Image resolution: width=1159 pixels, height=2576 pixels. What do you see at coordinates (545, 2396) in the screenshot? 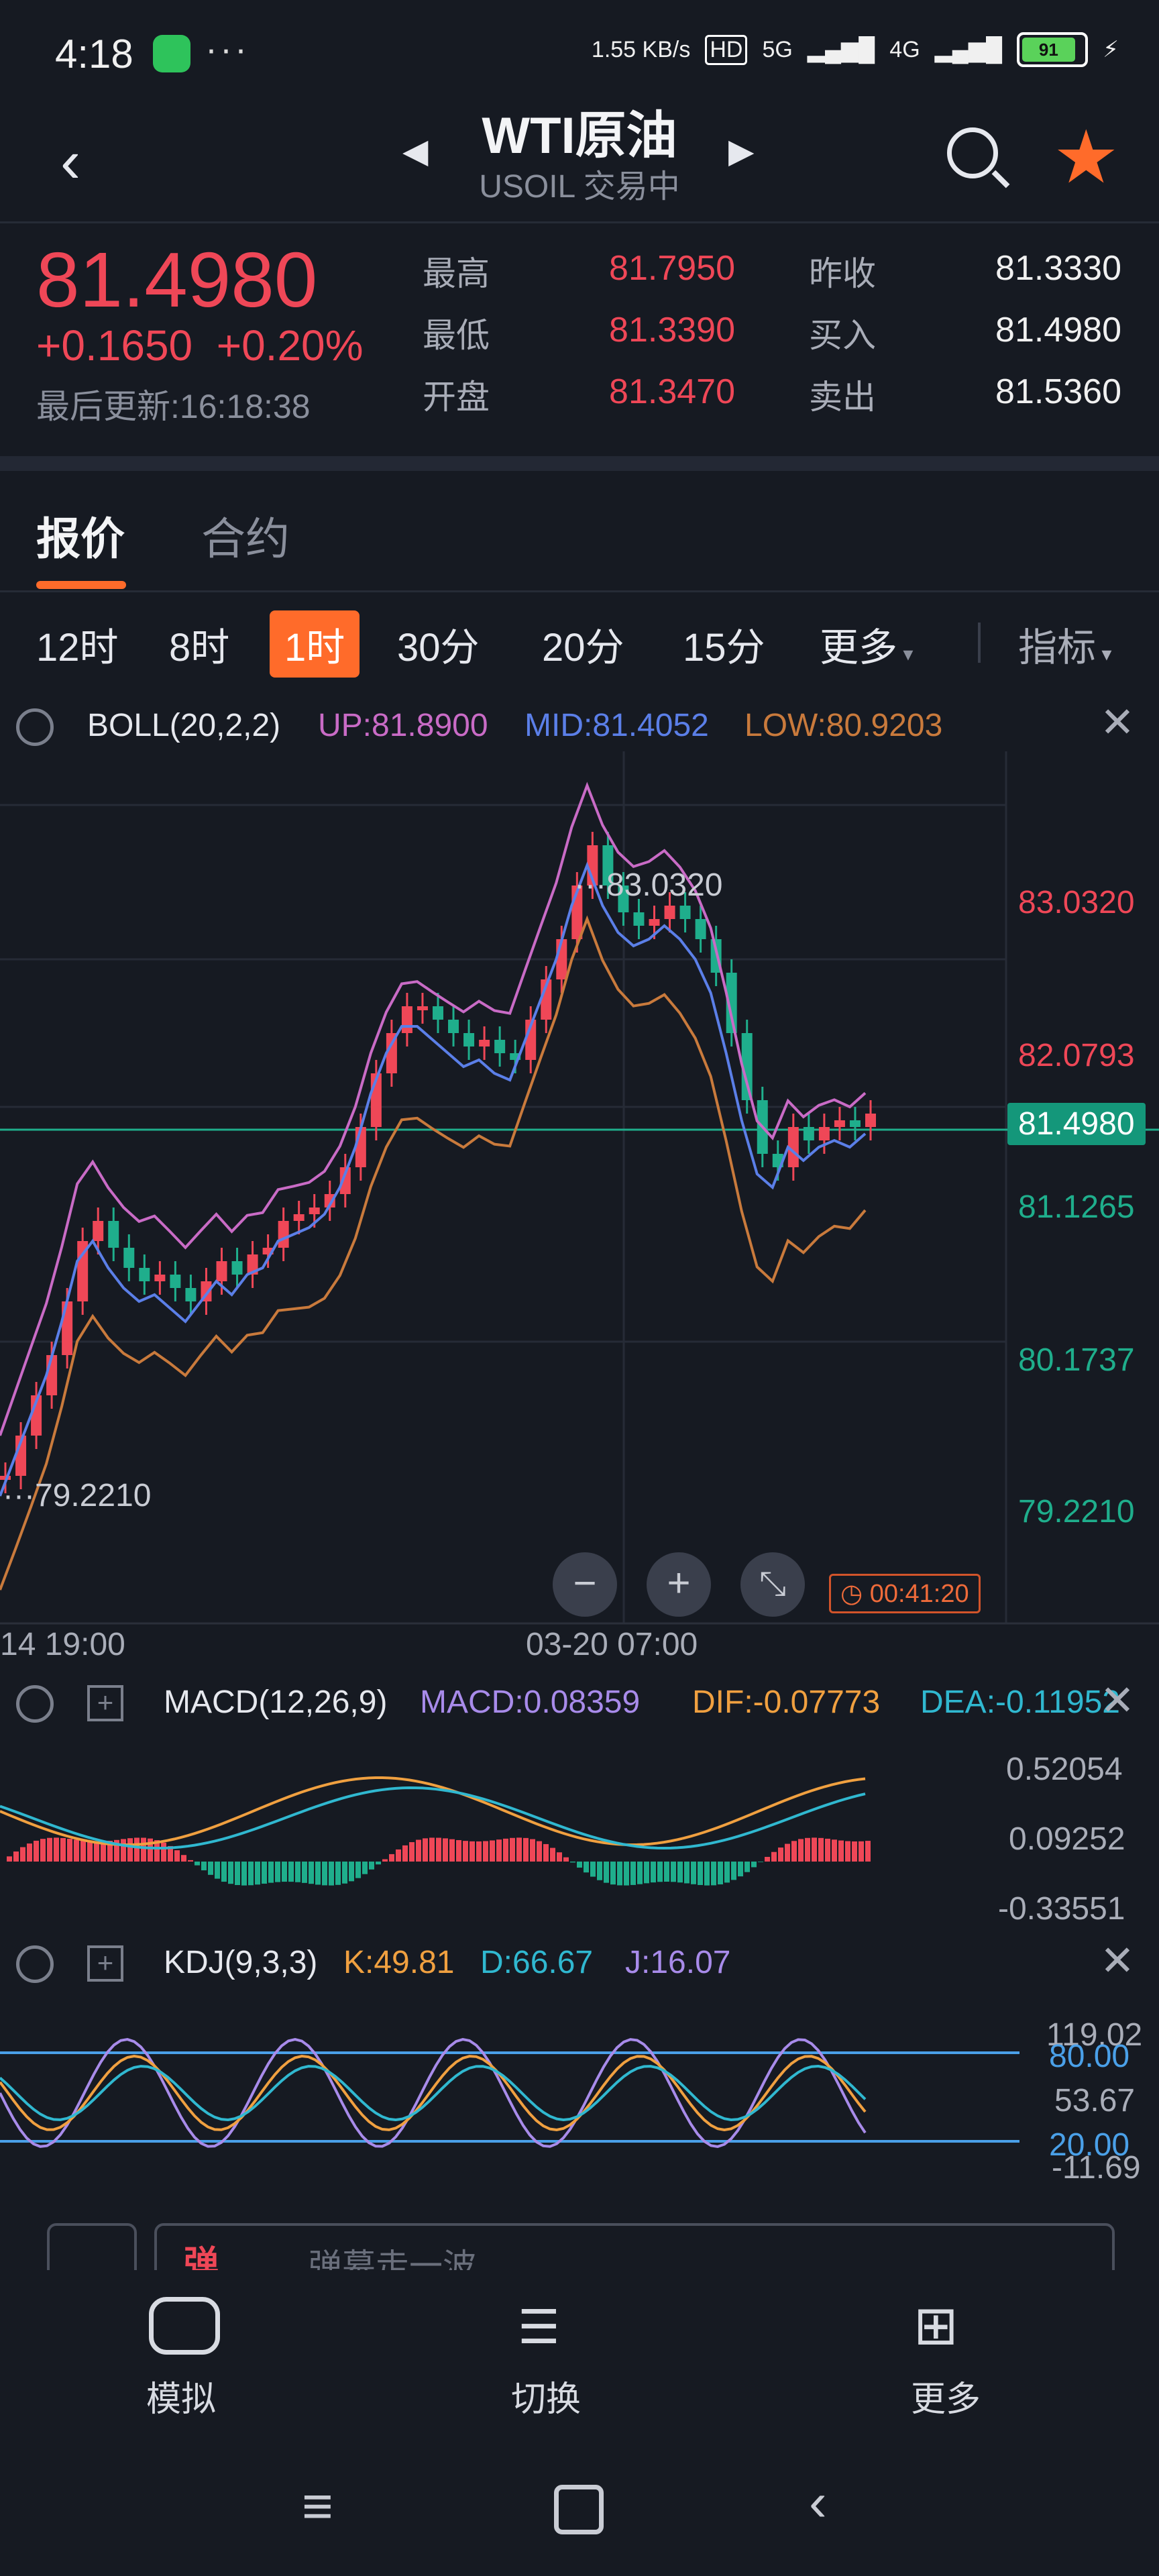
I see `nav-switch: 切换` at bounding box center [545, 2396].